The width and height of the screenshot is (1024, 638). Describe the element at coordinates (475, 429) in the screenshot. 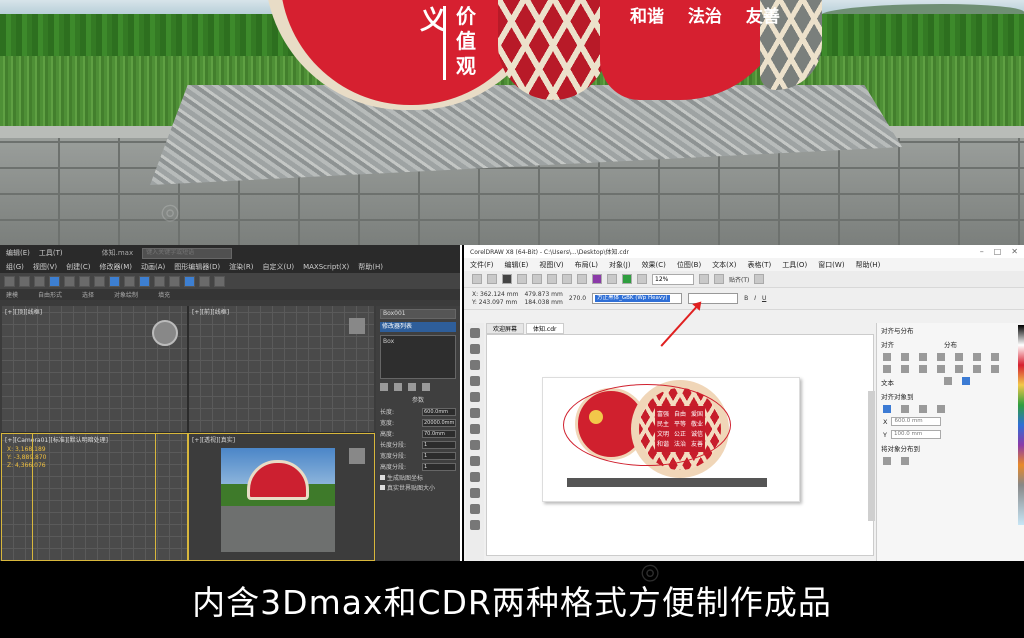

I see `rectangle-tool-icon` at that location.